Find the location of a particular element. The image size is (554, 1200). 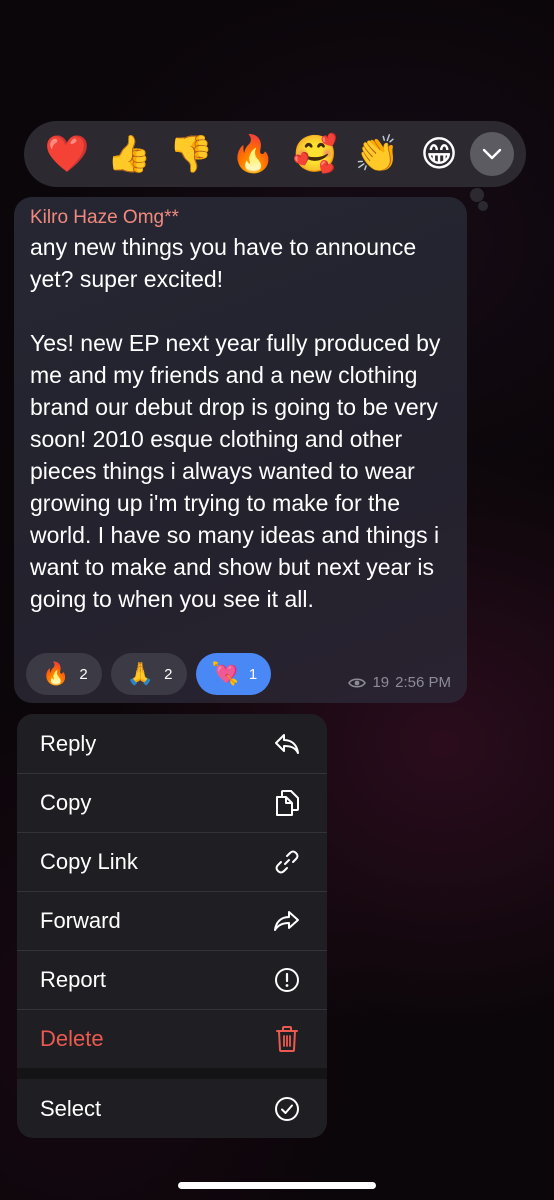

fire-icon: 🔥 is located at coordinates (56, 673).